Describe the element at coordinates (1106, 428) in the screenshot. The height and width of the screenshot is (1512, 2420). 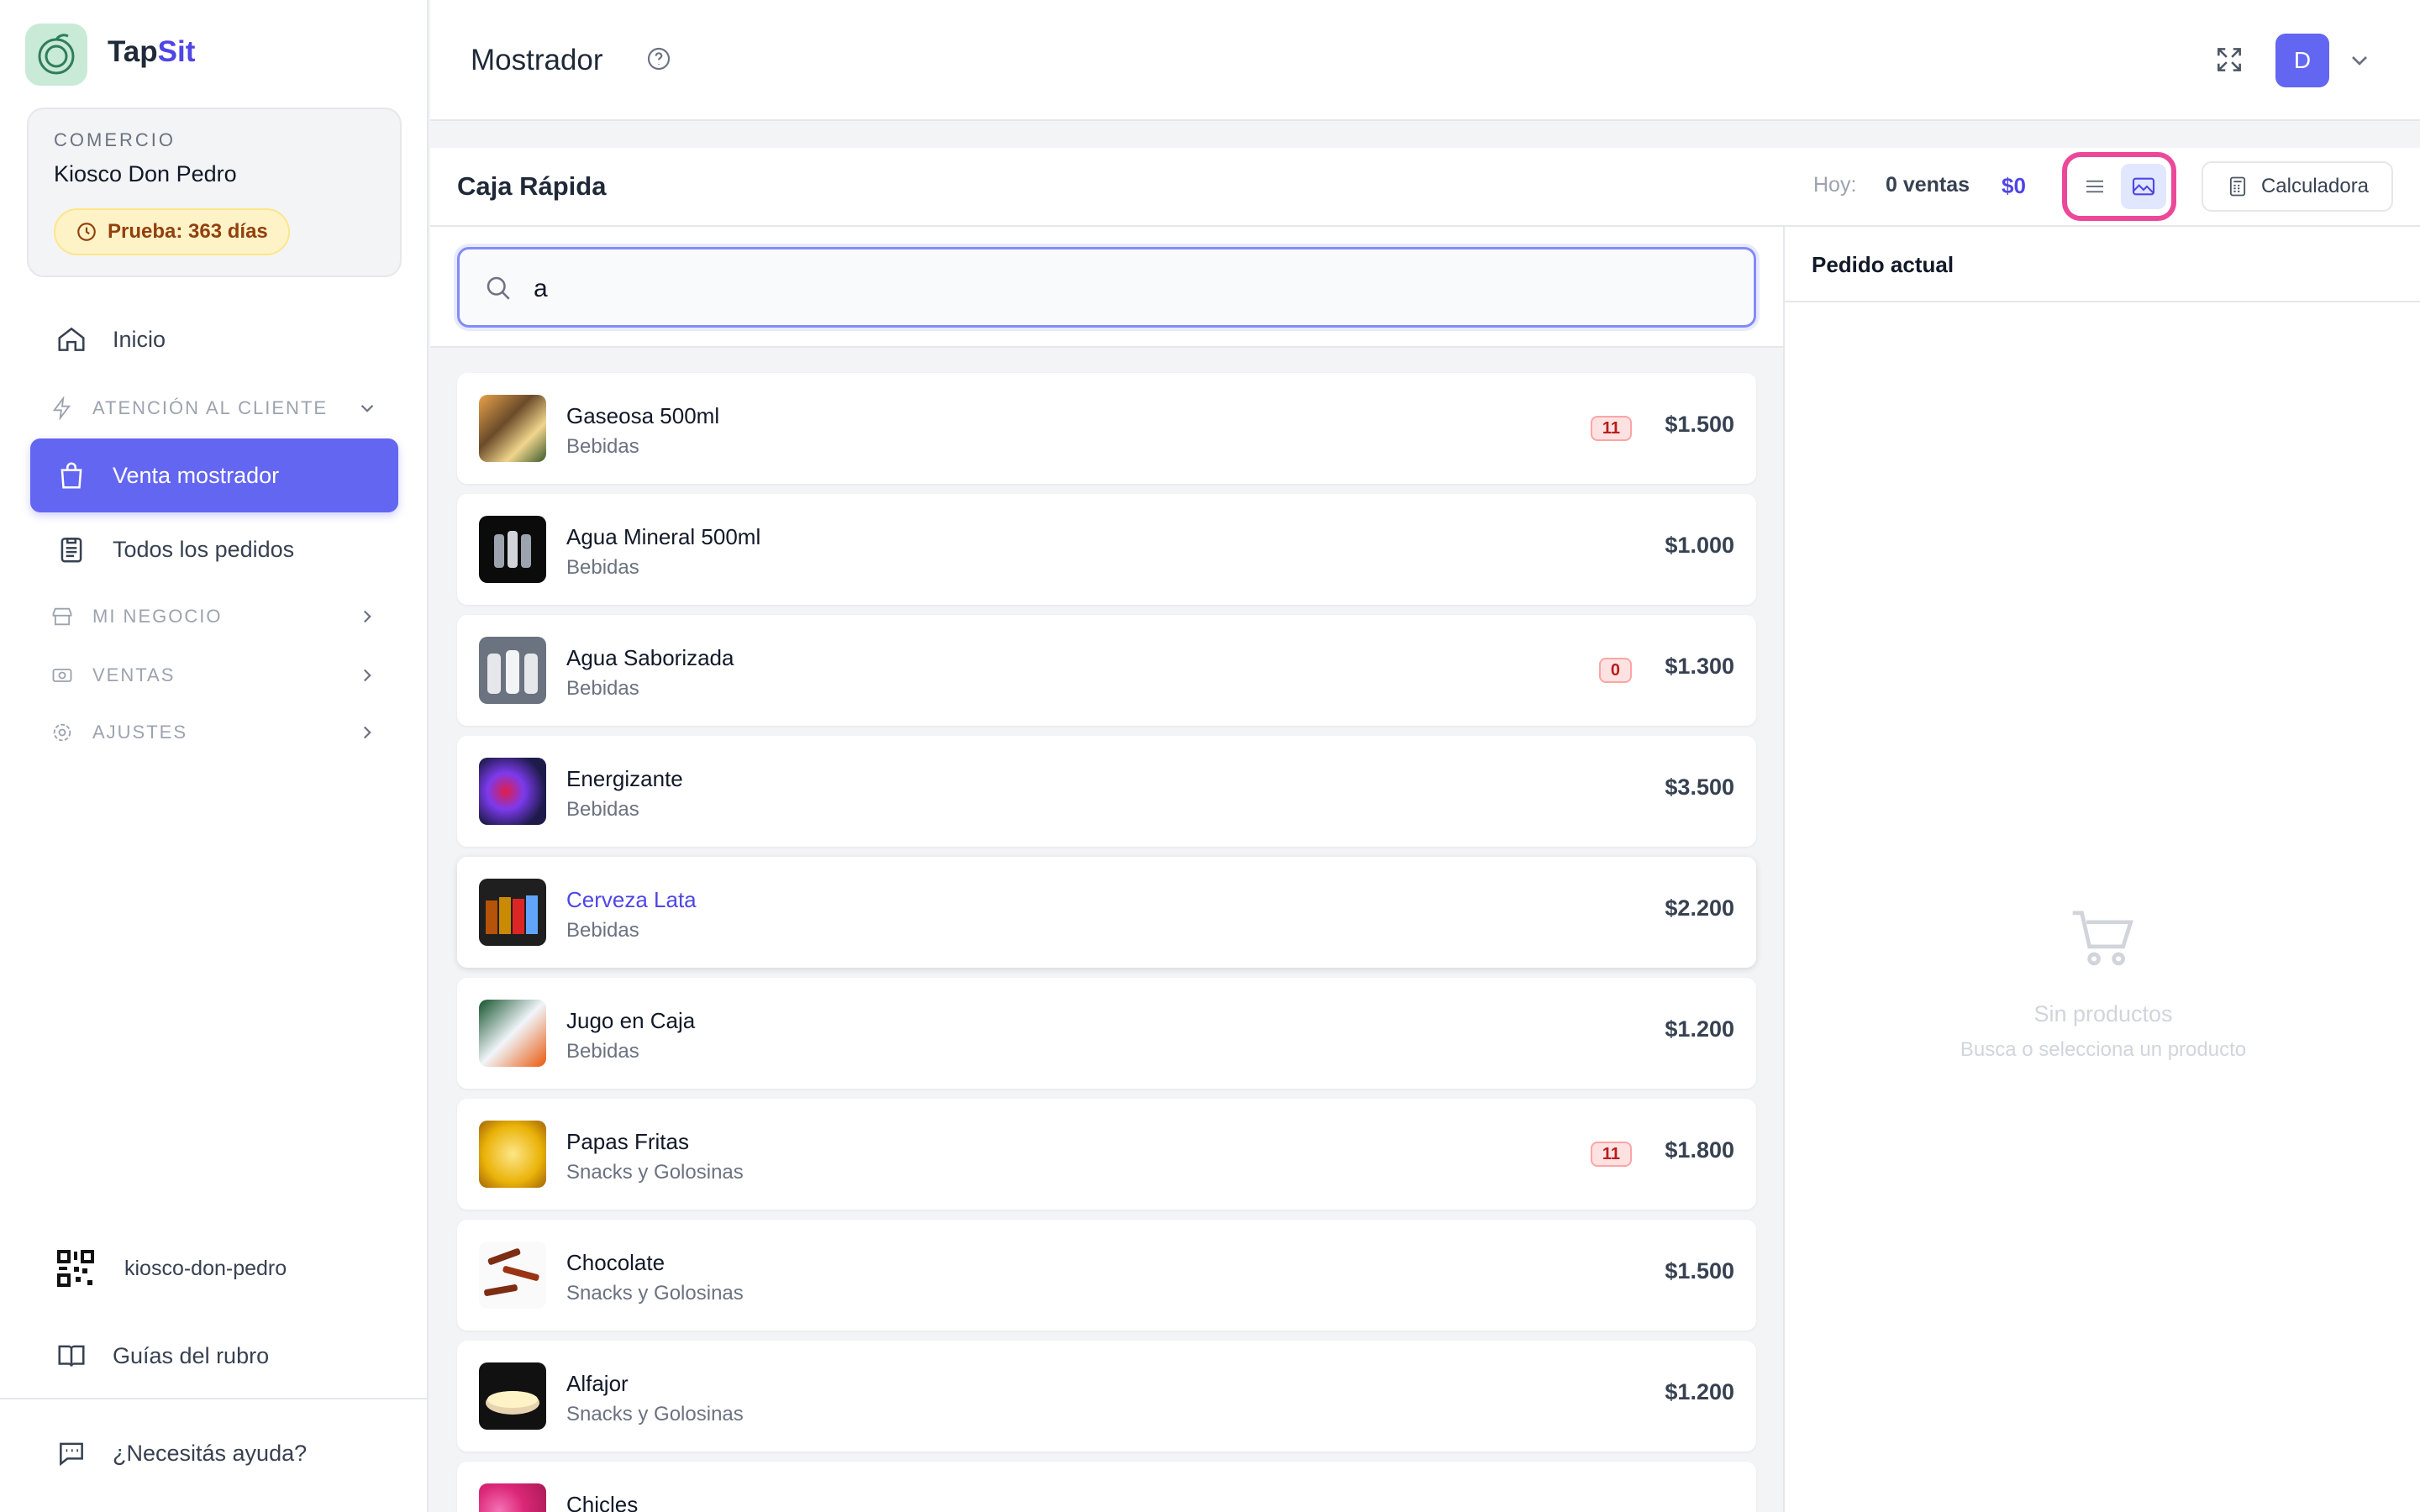
I see `product-card: Gaseosa 500ml Bebidas 11 $1.500` at that location.